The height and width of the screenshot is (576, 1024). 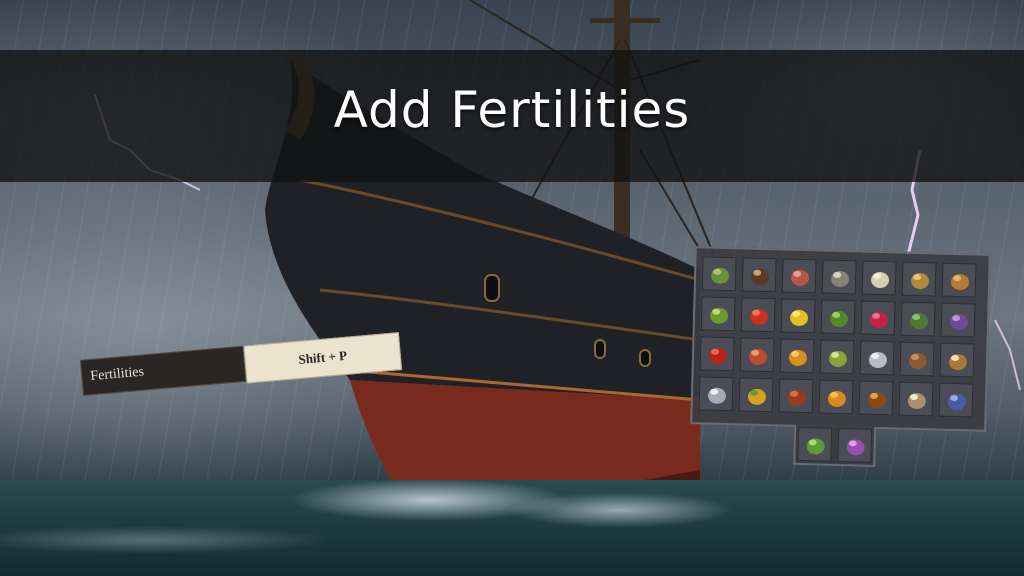 I want to click on fertility-inventory, so click(x=840, y=358).